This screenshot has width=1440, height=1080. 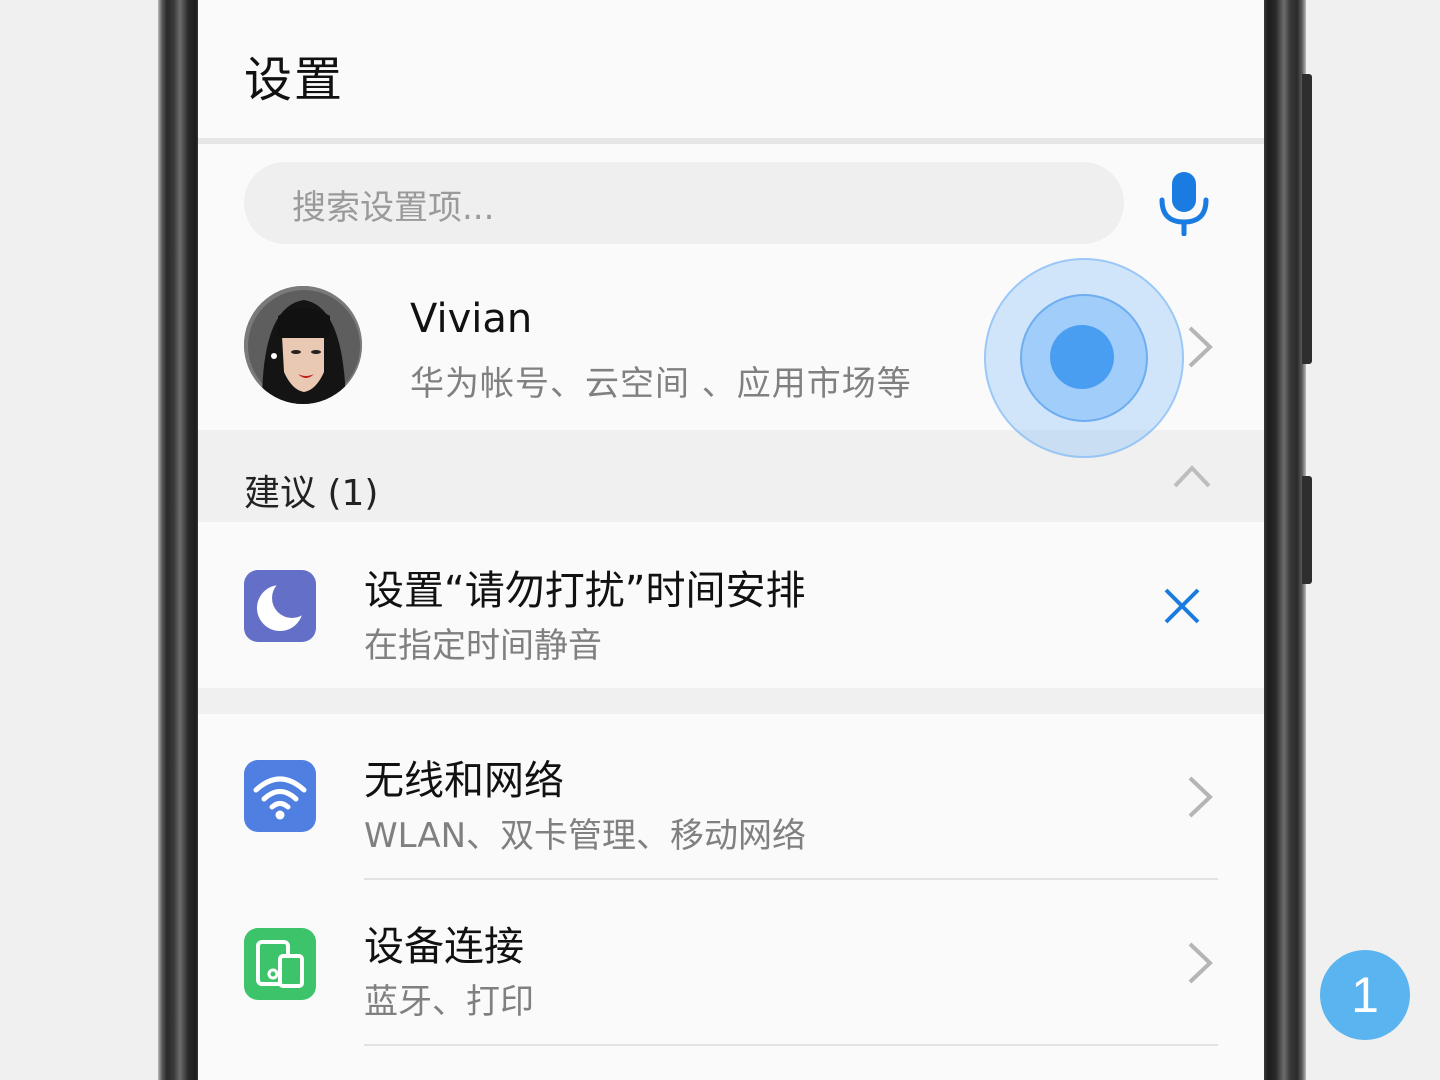 What do you see at coordinates (1082, 357) in the screenshot?
I see `touch-indicator-point` at bounding box center [1082, 357].